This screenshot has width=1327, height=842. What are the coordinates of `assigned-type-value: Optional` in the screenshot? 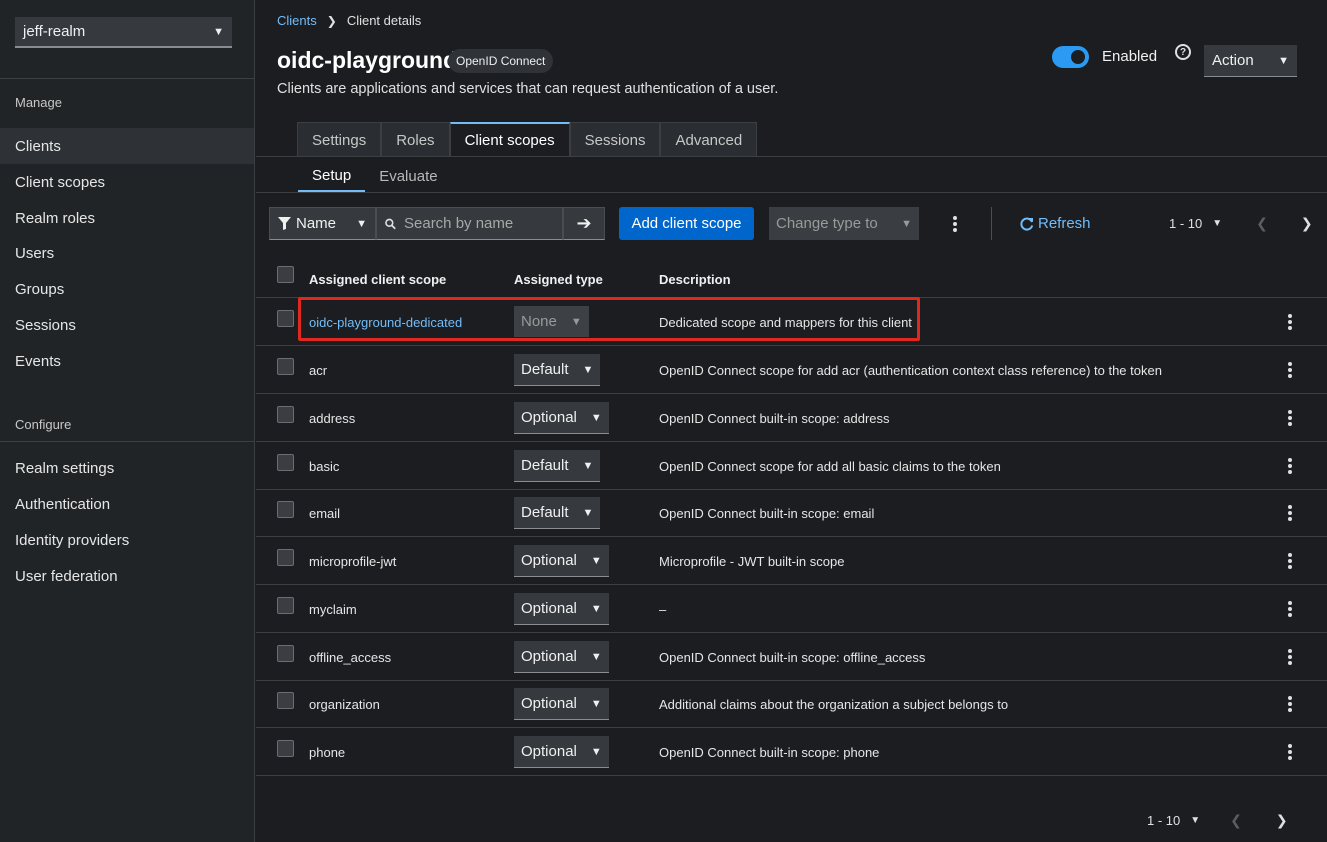 It's located at (549, 751).